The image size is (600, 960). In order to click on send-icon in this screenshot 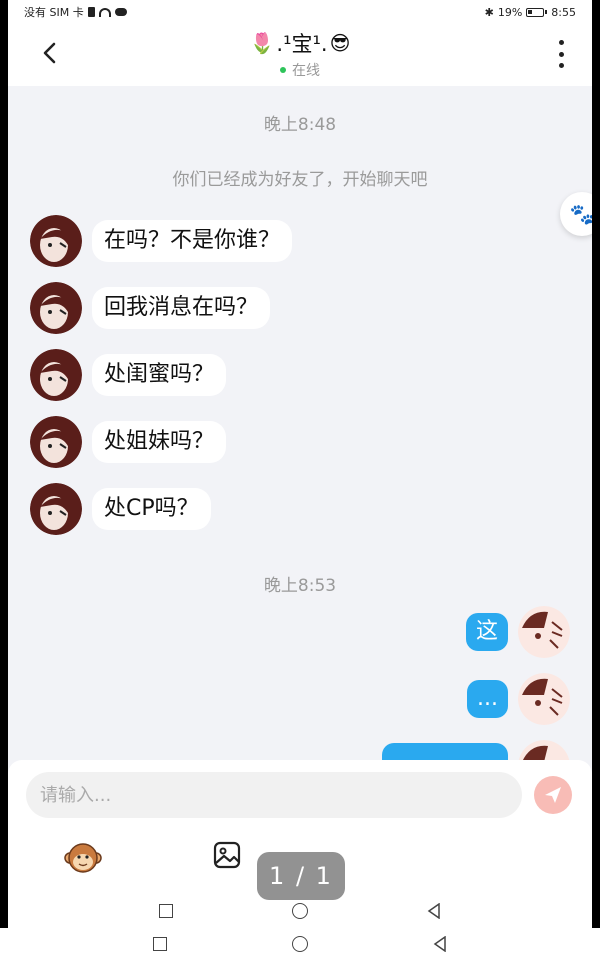, I will do `click(553, 795)`.